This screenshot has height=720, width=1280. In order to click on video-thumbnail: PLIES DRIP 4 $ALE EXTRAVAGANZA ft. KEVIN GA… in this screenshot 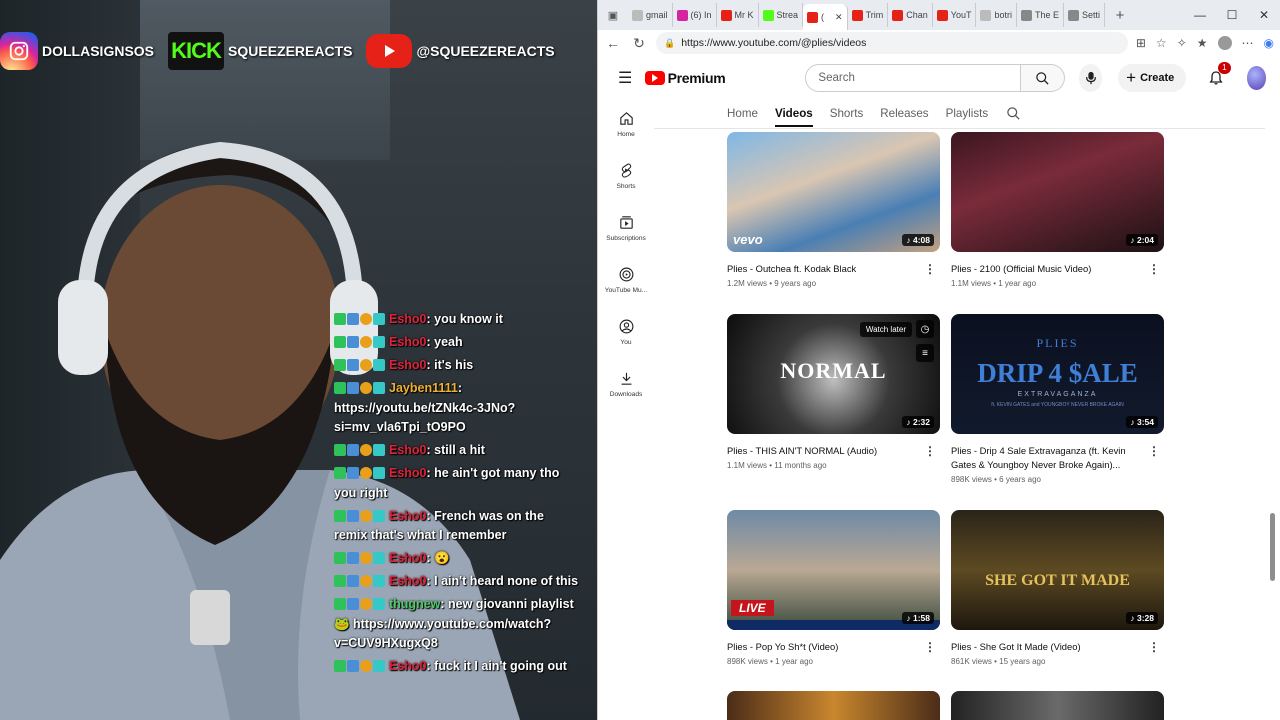, I will do `click(1057, 374)`.